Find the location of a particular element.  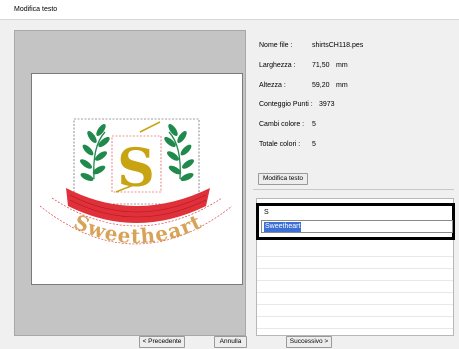

stitch-count-value: 3973 is located at coordinates (327, 104).